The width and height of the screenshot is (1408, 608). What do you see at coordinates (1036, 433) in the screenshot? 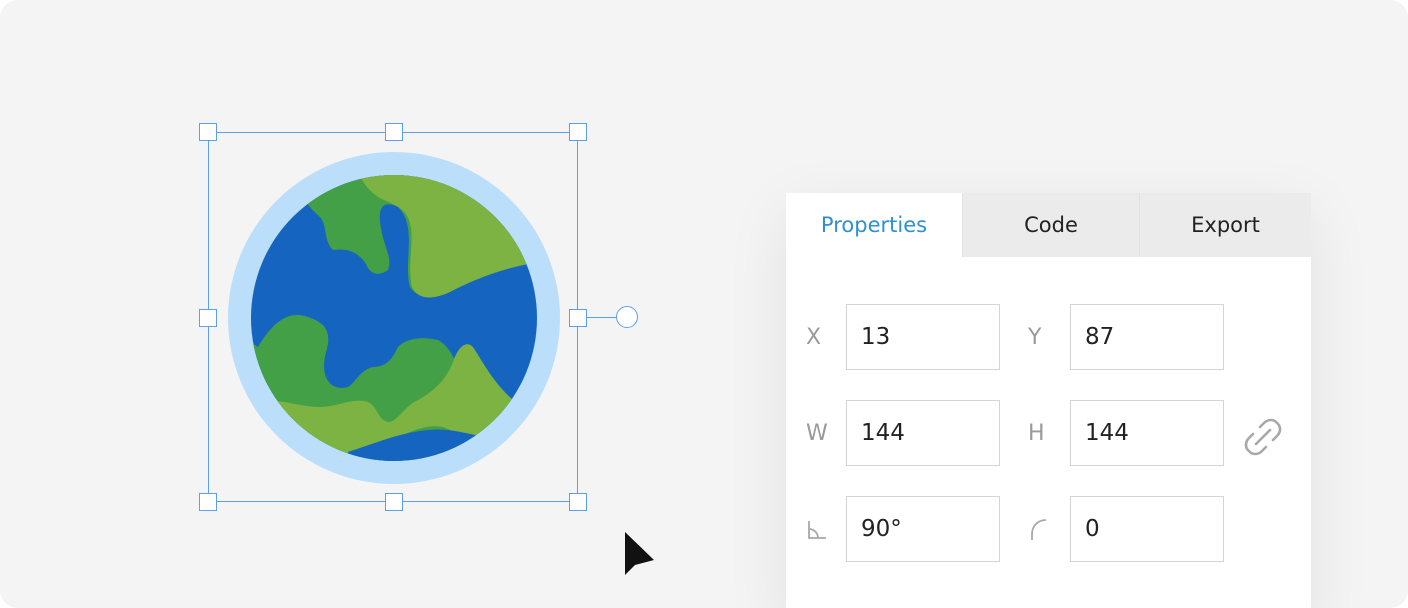
I see `h-label: H` at bounding box center [1036, 433].